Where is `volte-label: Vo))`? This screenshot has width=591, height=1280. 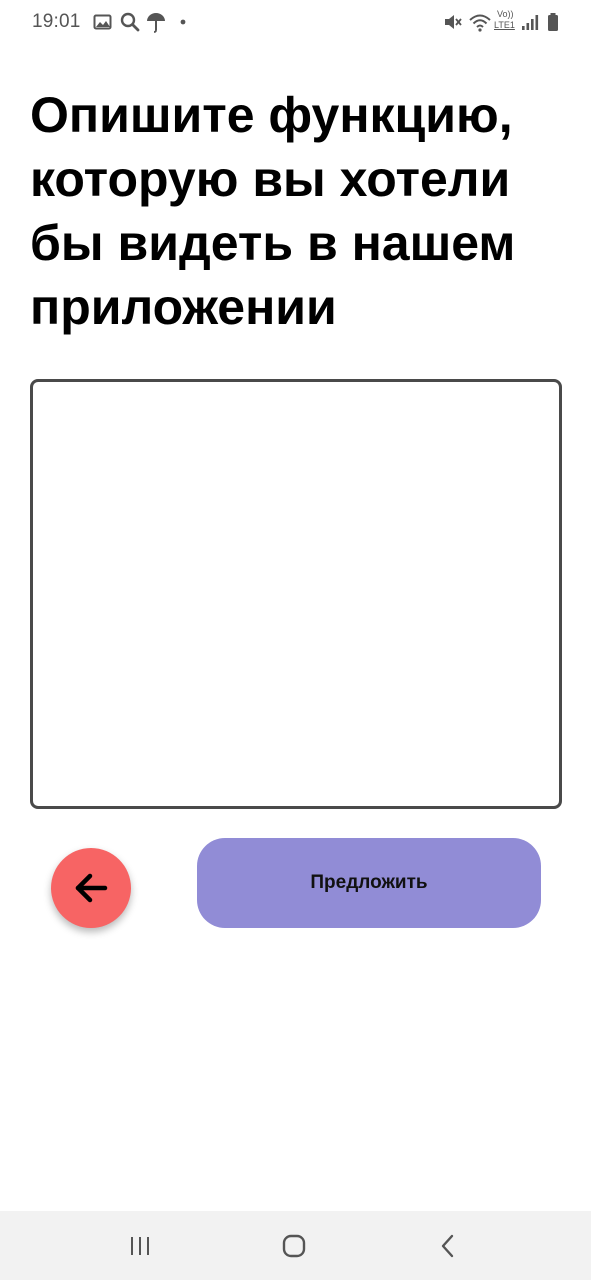
volte-label: Vo)) is located at coordinates (505, 14).